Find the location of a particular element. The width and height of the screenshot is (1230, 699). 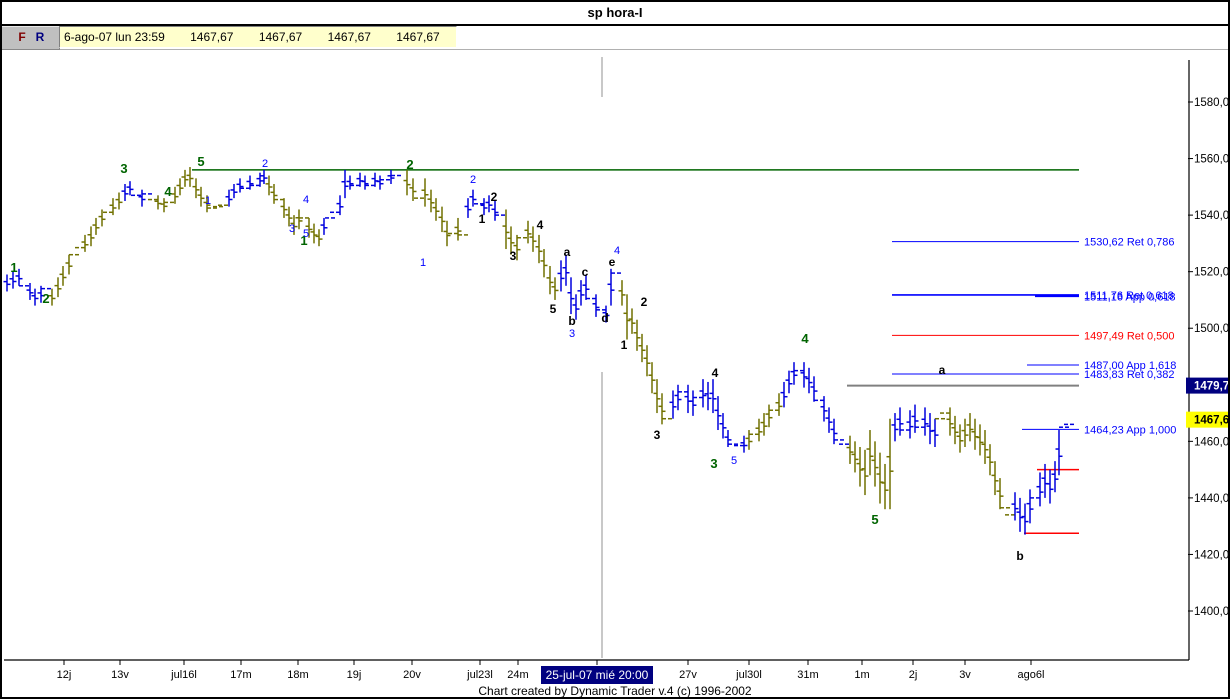

selected-date-label: 25-jul-07 mié 20:00 is located at coordinates (597, 675).